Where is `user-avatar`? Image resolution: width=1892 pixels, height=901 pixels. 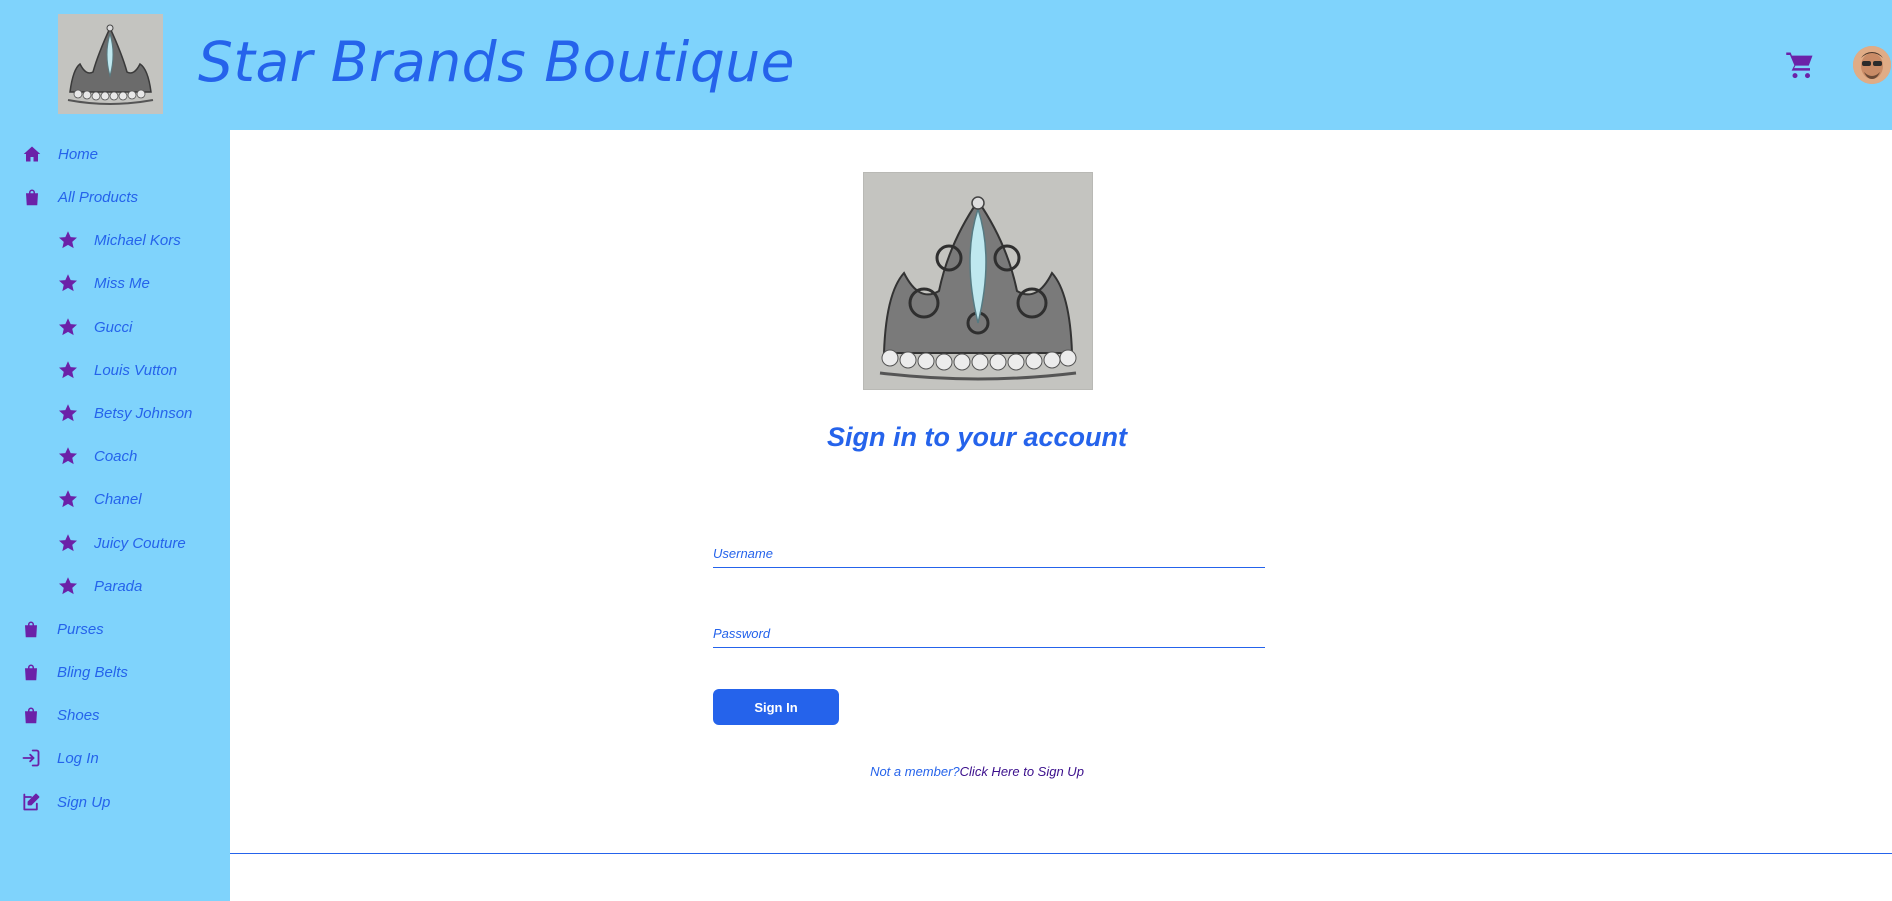
user-avatar is located at coordinates (1872, 65).